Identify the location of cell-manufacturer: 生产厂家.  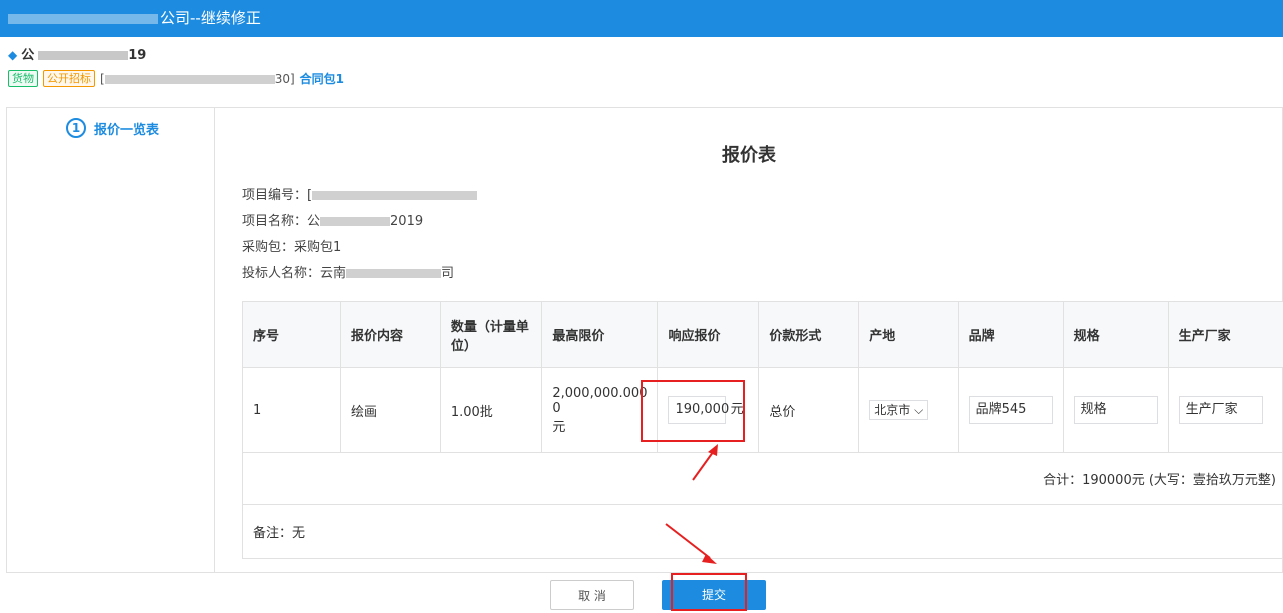
(1225, 410).